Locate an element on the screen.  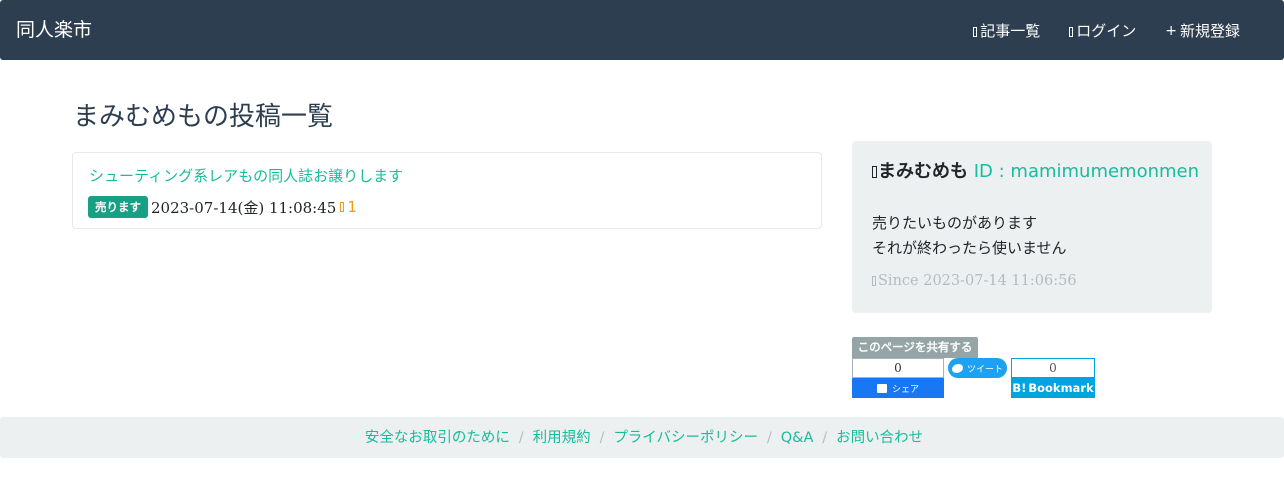
footer-link-contact: お問い合わせ is located at coordinates (879, 438).